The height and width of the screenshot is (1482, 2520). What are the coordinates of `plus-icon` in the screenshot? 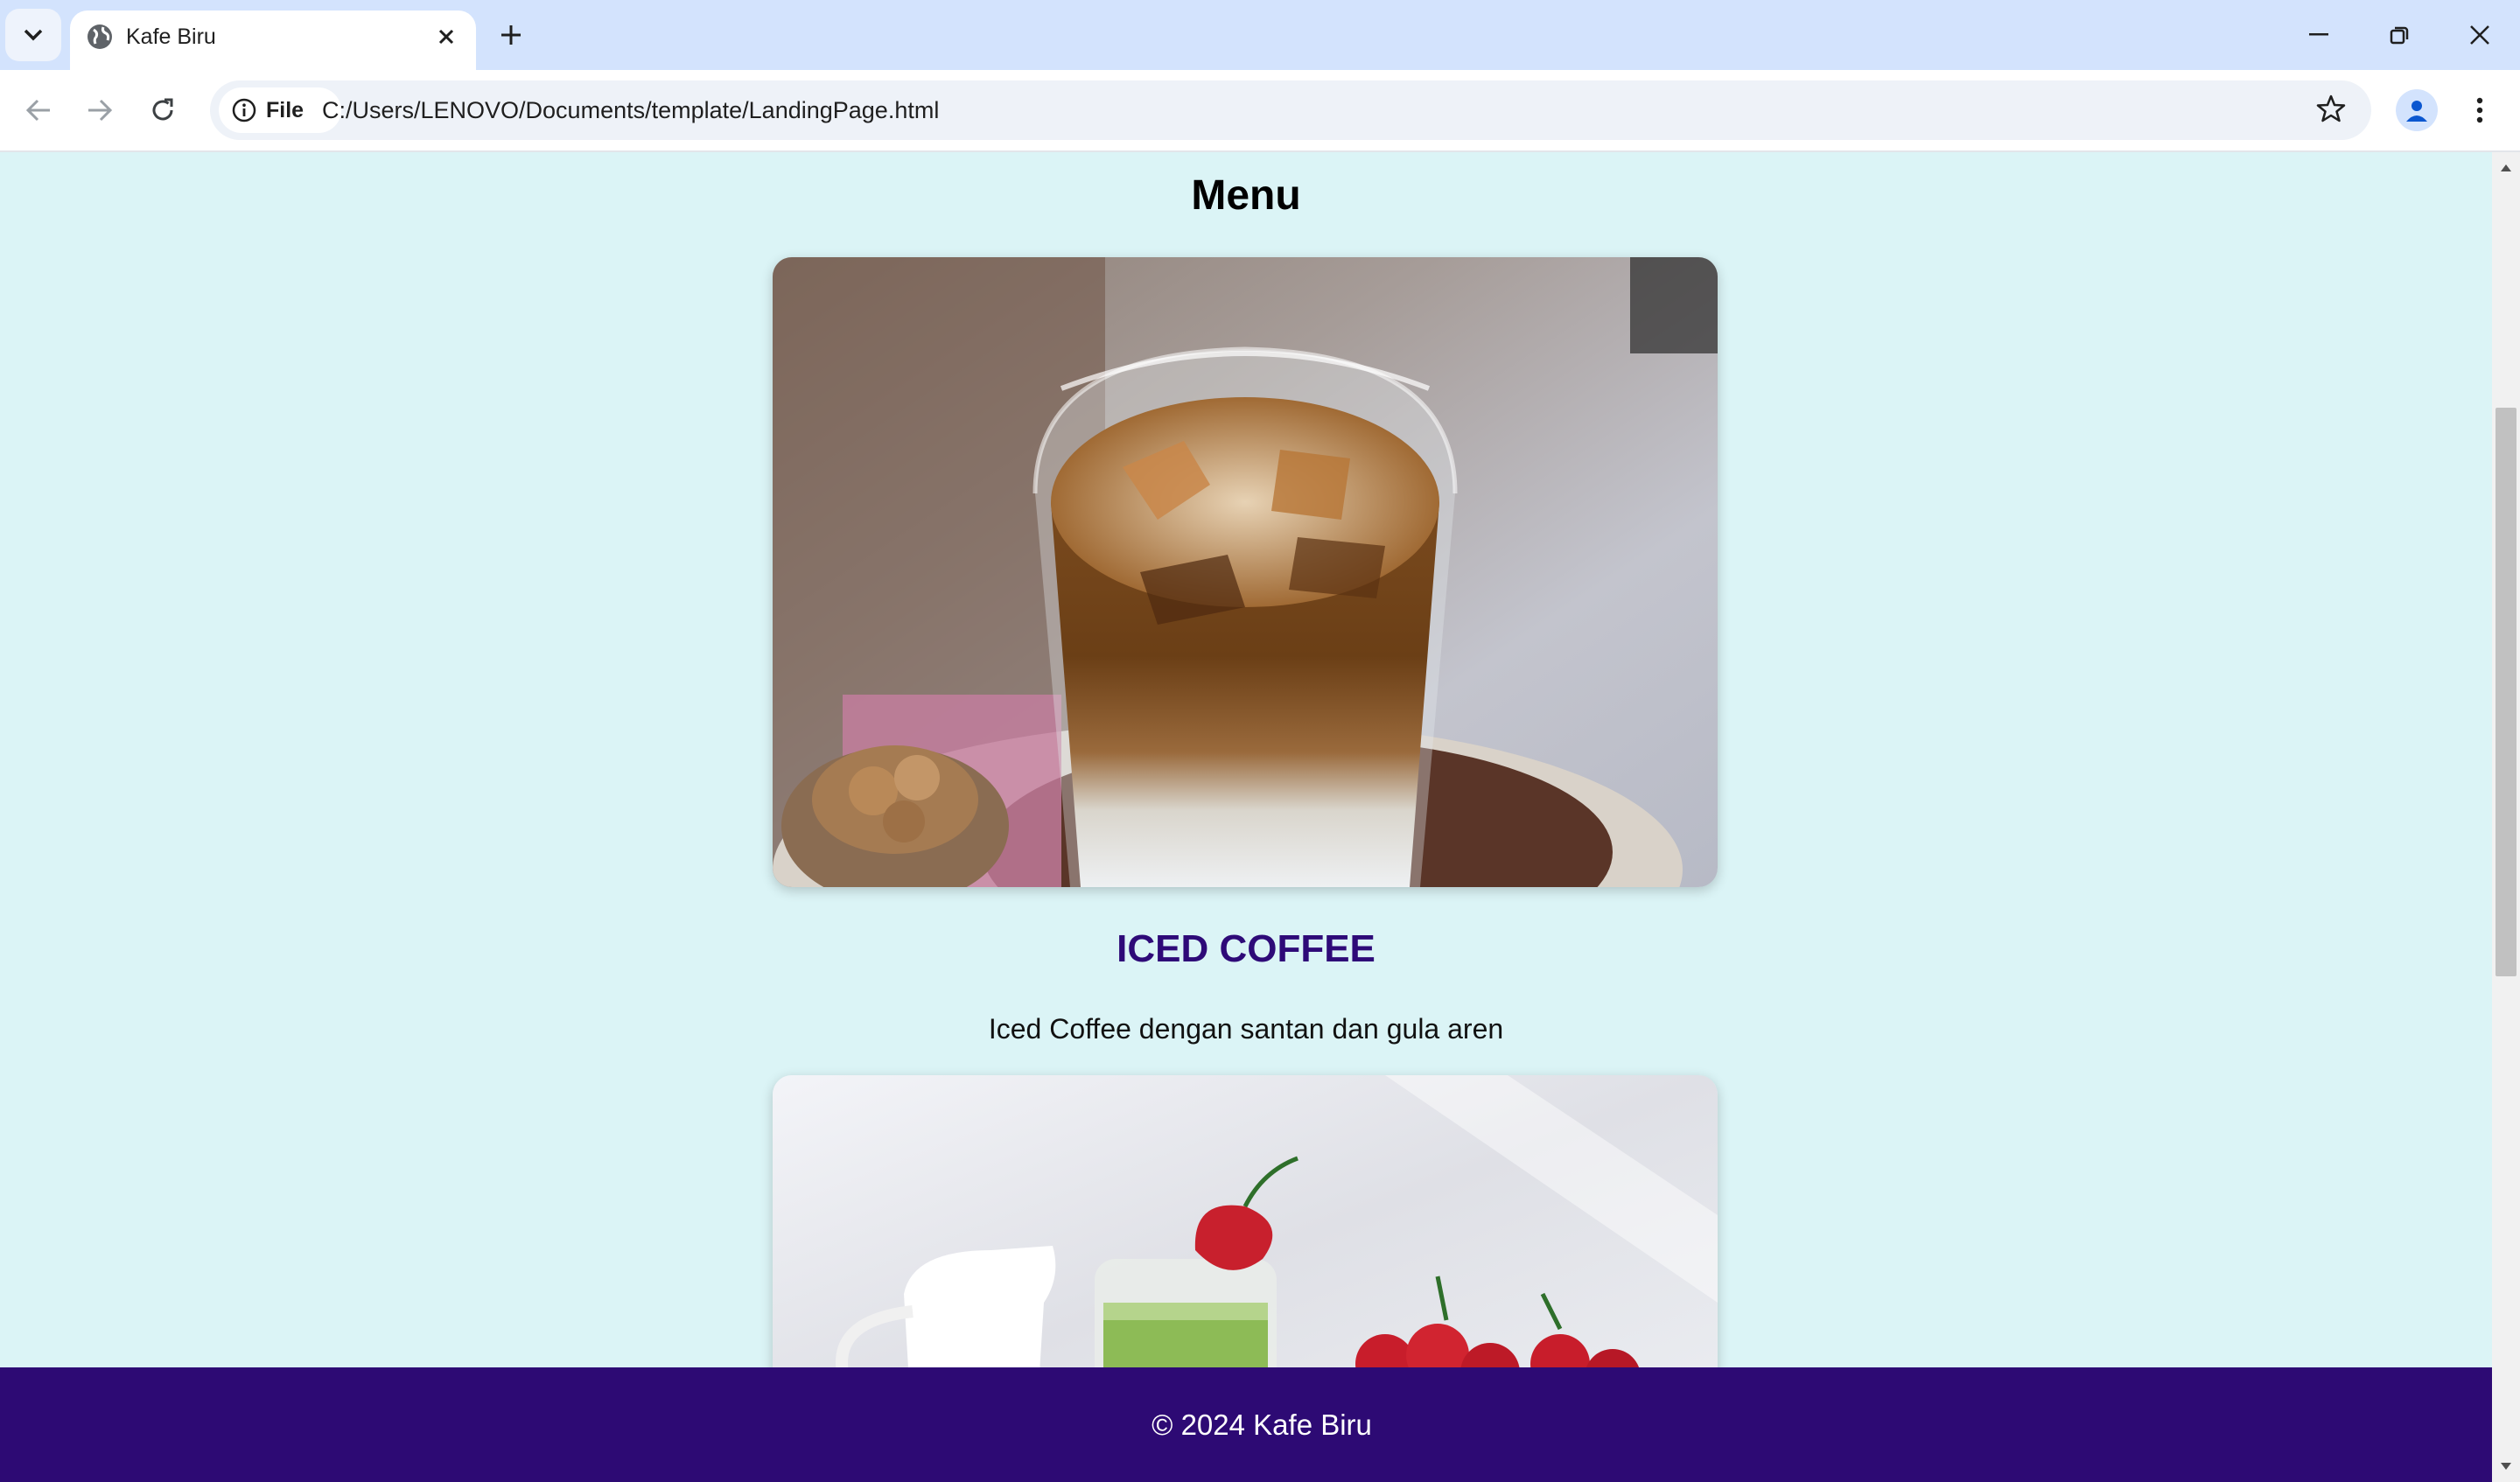 It's located at (511, 35).